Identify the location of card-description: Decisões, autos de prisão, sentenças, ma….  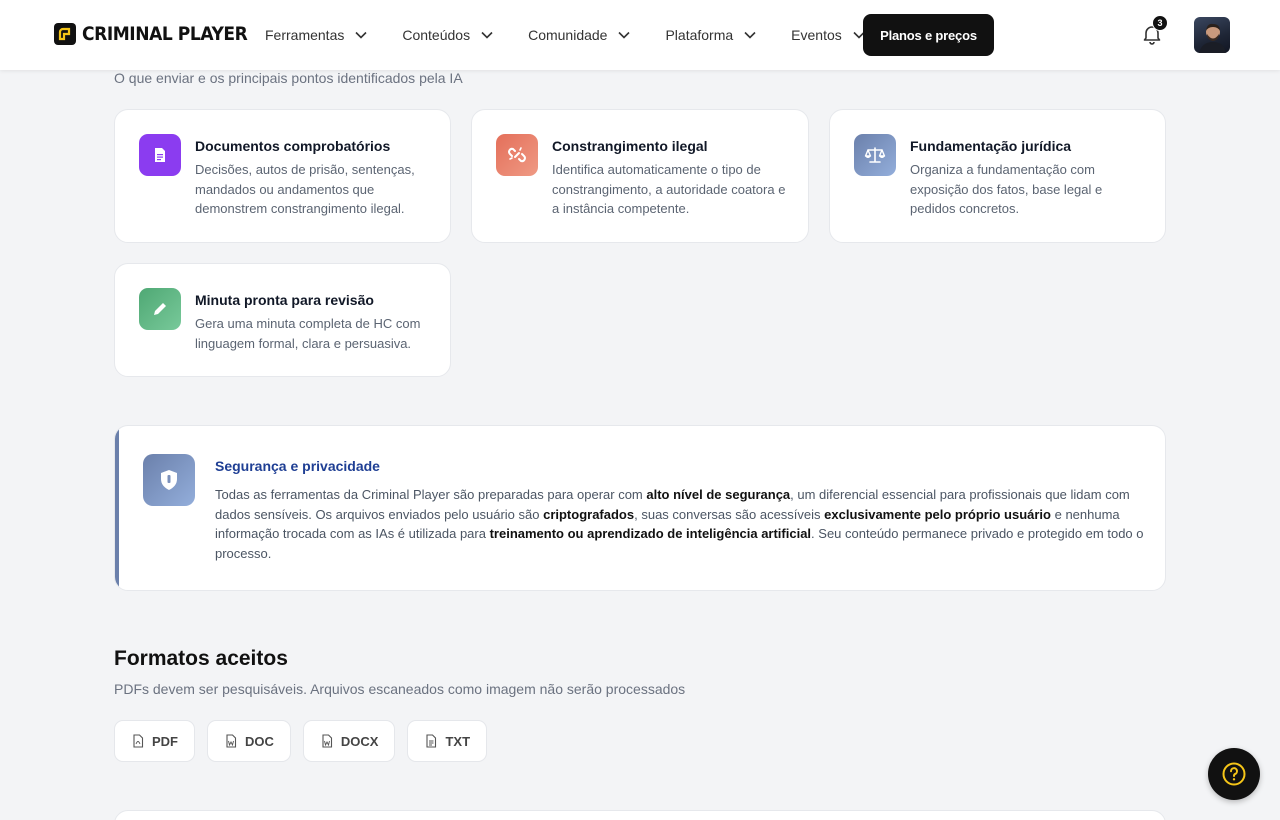
(305, 189).